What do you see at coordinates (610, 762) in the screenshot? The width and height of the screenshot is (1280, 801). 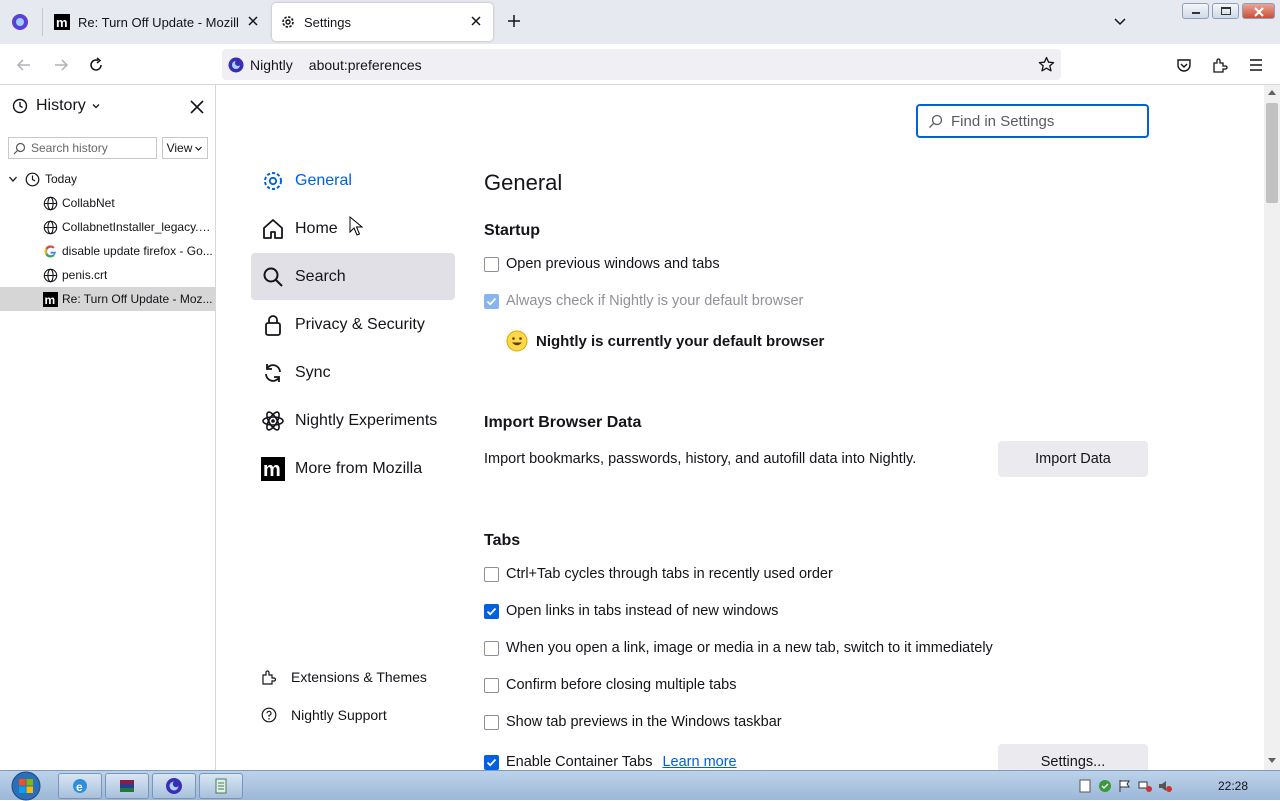 I see `container-tabs-checkbox: Enable Container Tabs Learn more` at bounding box center [610, 762].